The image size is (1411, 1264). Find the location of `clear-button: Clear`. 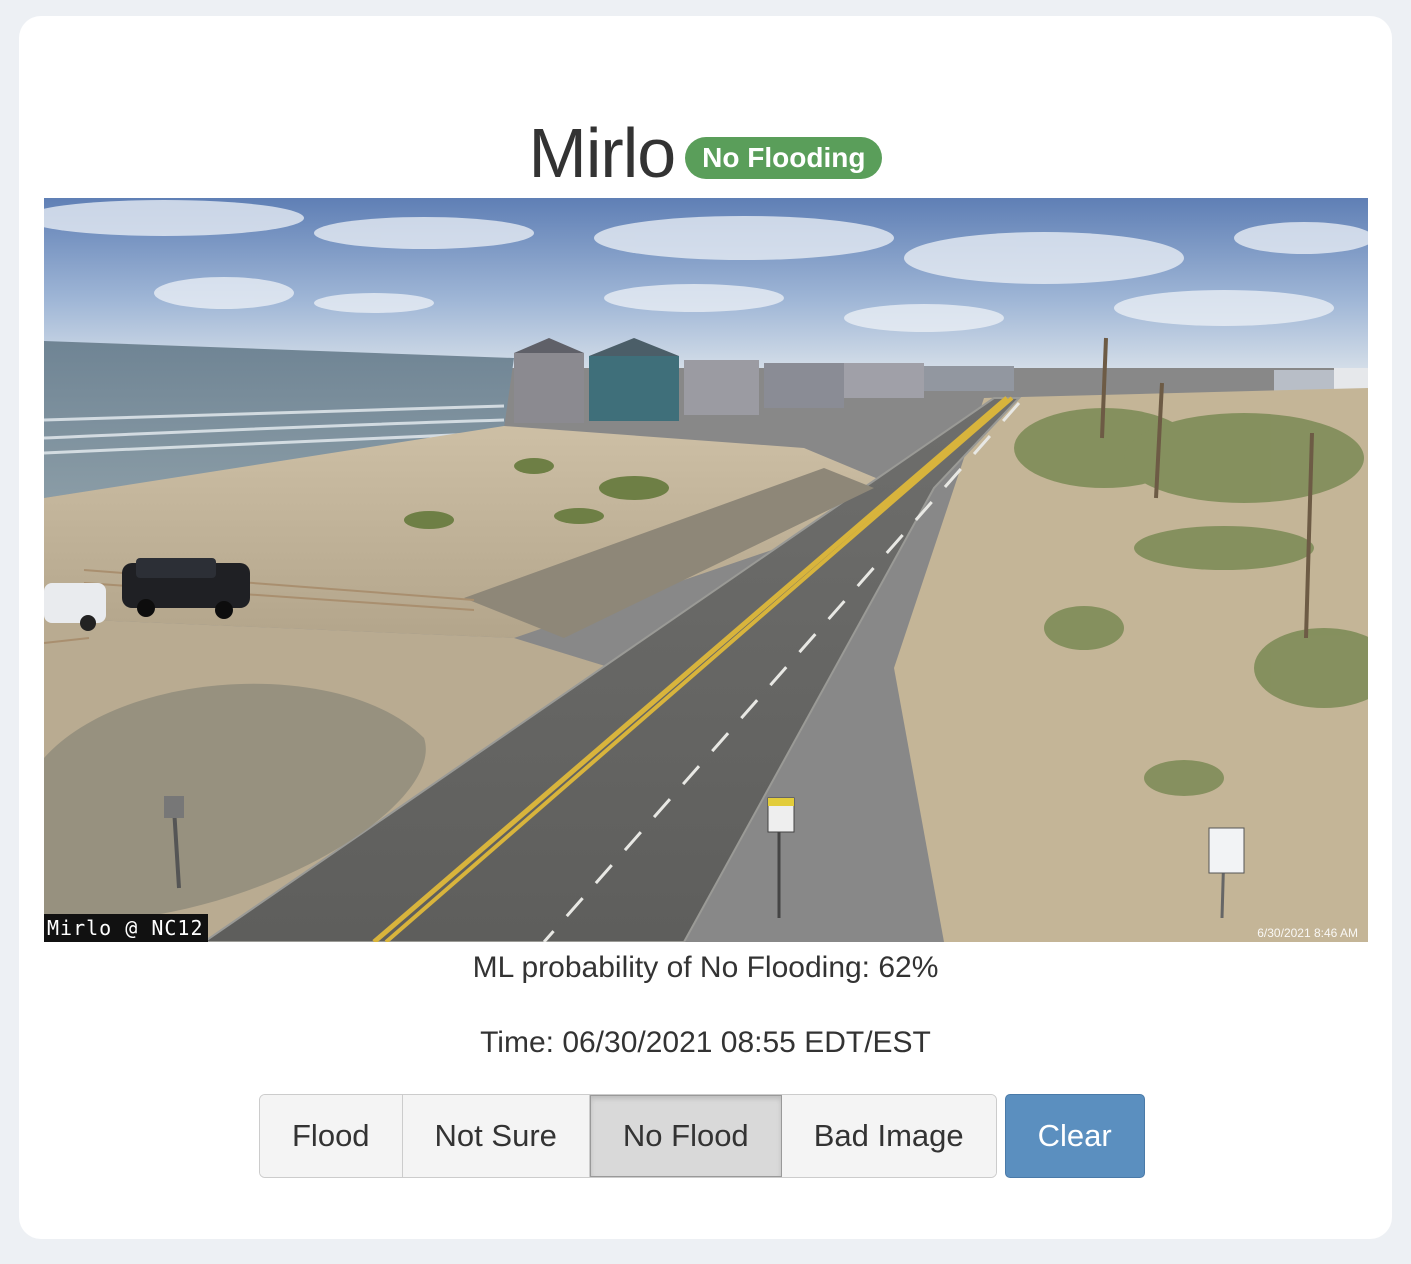

clear-button: Clear is located at coordinates (1074, 1136).